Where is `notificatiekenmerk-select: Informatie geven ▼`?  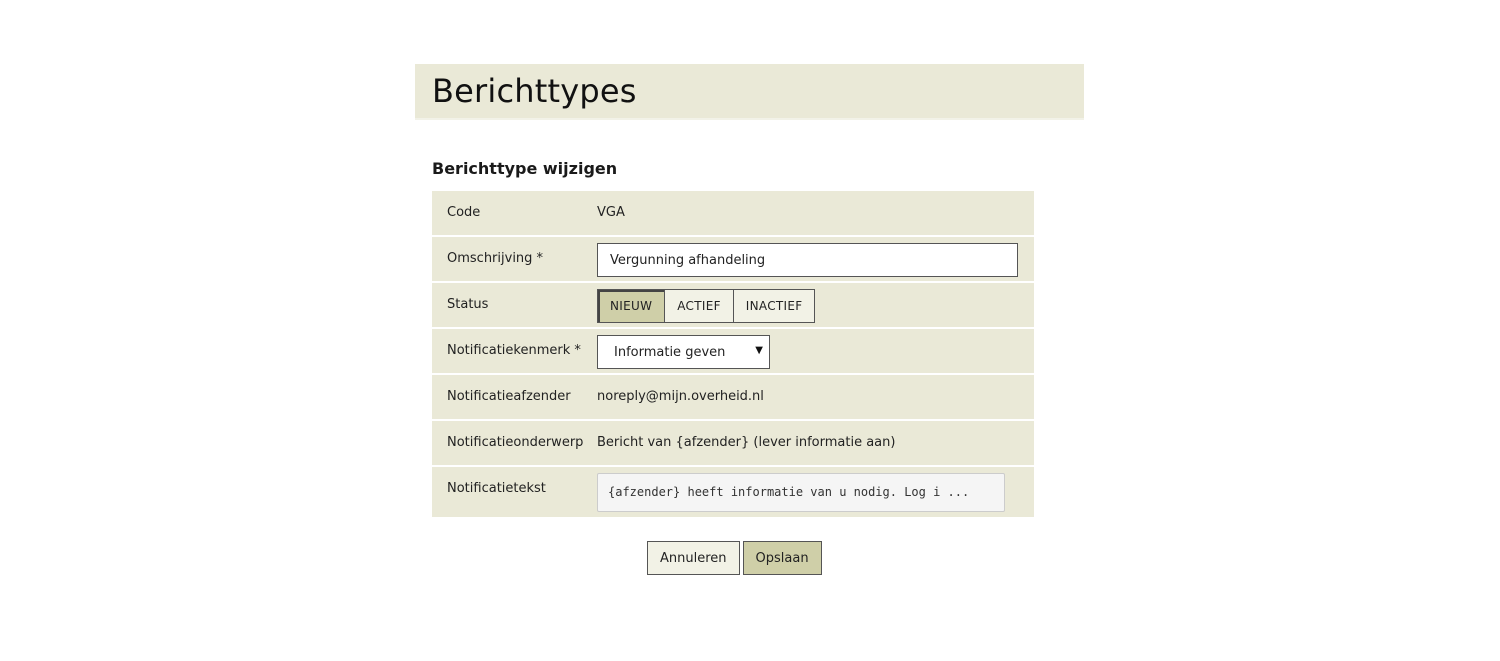
notificatiekenmerk-select: Informatie geven ▼ is located at coordinates (683, 352).